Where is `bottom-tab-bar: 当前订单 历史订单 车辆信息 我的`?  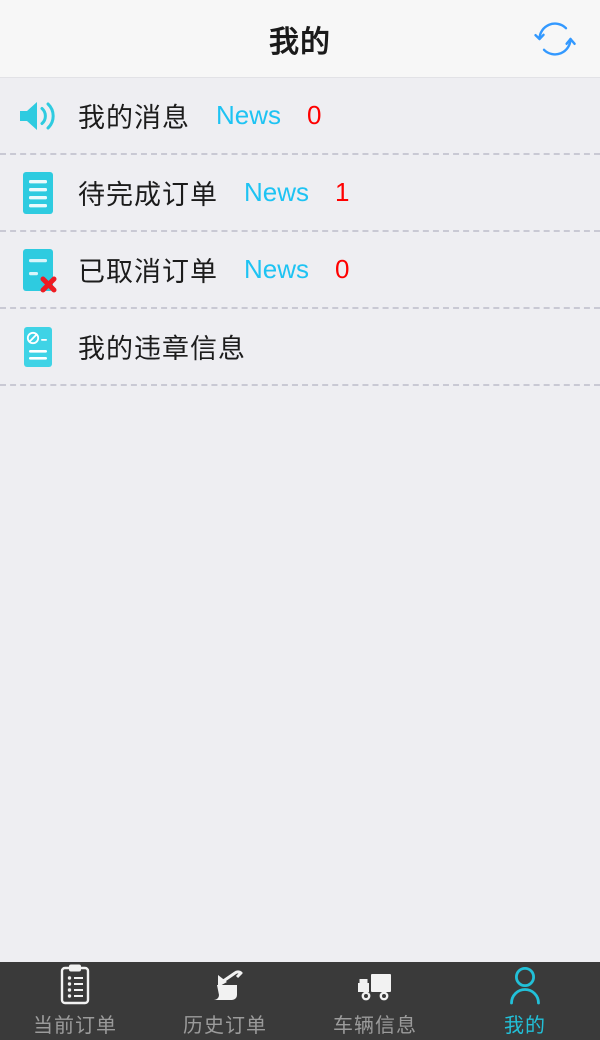
bottom-tab-bar: 当前订单 历史订单 车辆信息 我的 is located at coordinates (300, 1001).